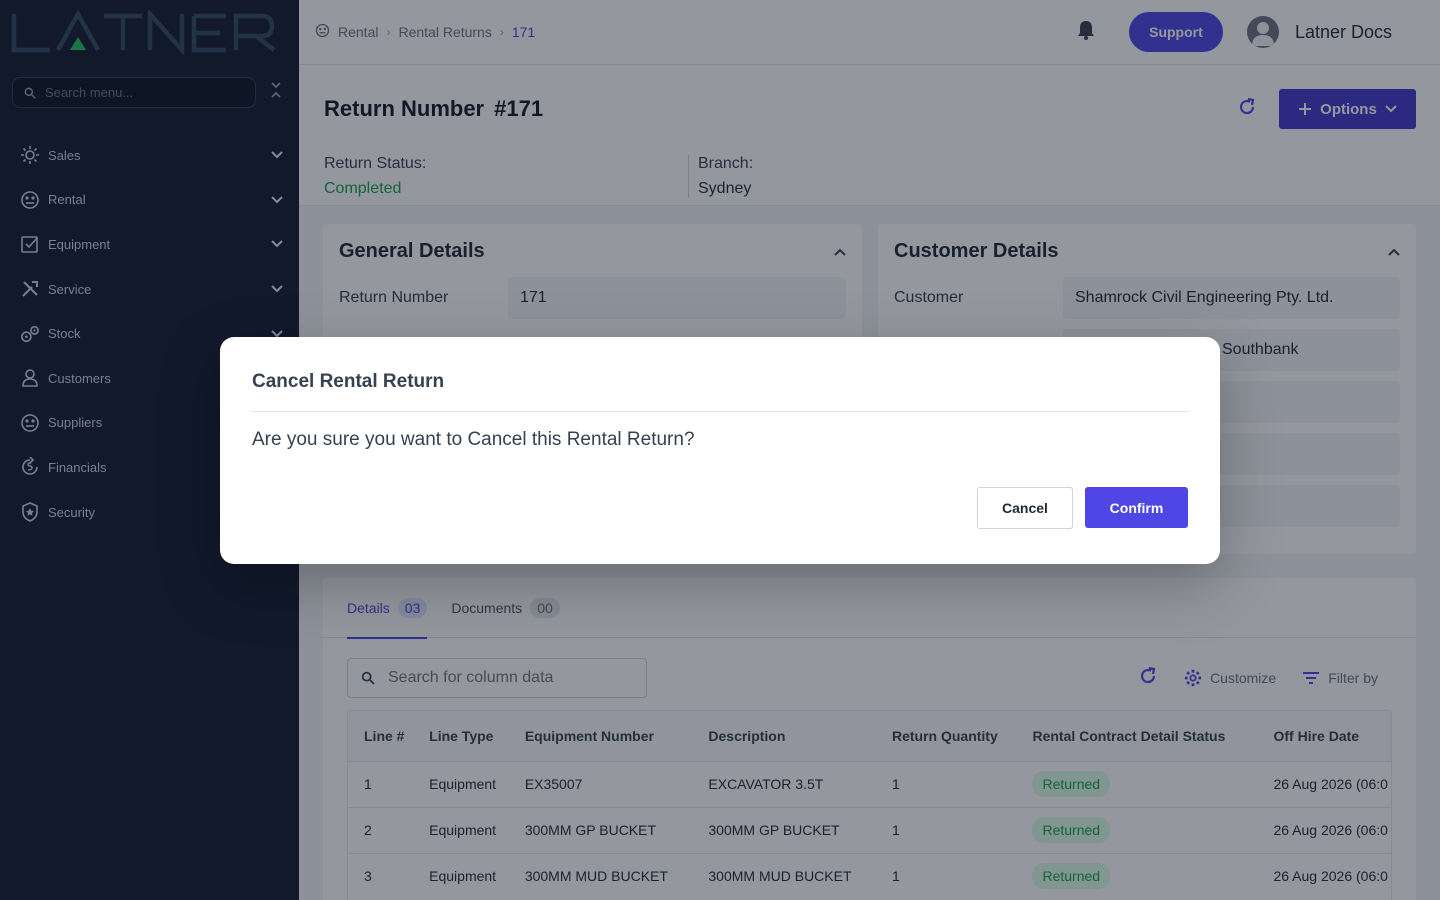 Image resolution: width=1440 pixels, height=900 pixels. Describe the element at coordinates (1136, 507) in the screenshot. I see `confirm-button: Confirm` at that location.